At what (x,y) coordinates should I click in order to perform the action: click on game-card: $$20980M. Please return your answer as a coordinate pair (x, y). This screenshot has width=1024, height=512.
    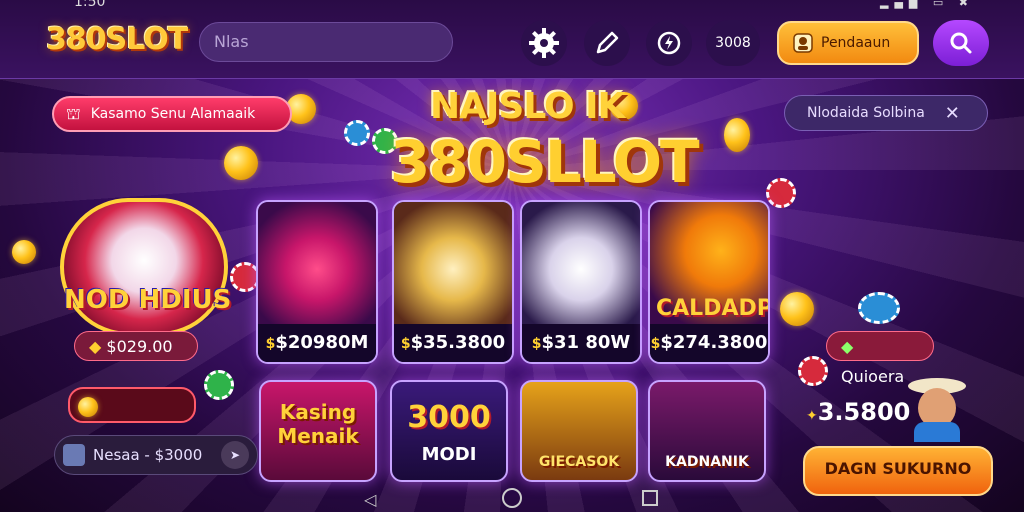
    Looking at the image, I should click on (317, 282).